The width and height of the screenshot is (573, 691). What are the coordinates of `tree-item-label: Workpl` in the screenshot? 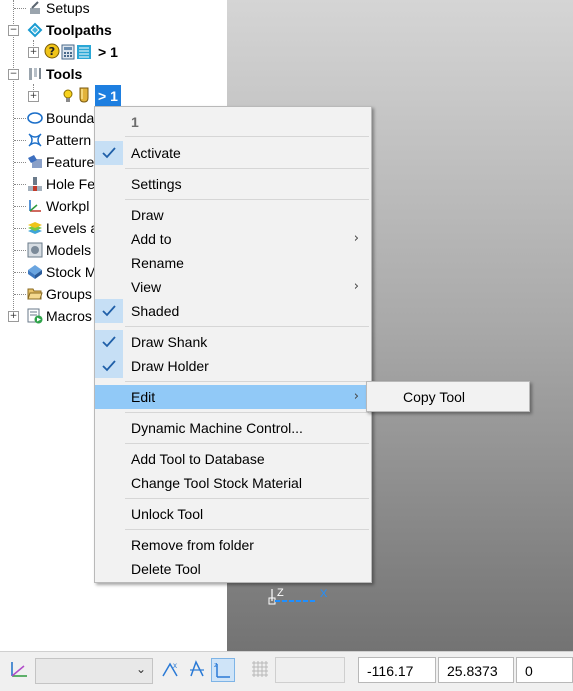 It's located at (68, 206).